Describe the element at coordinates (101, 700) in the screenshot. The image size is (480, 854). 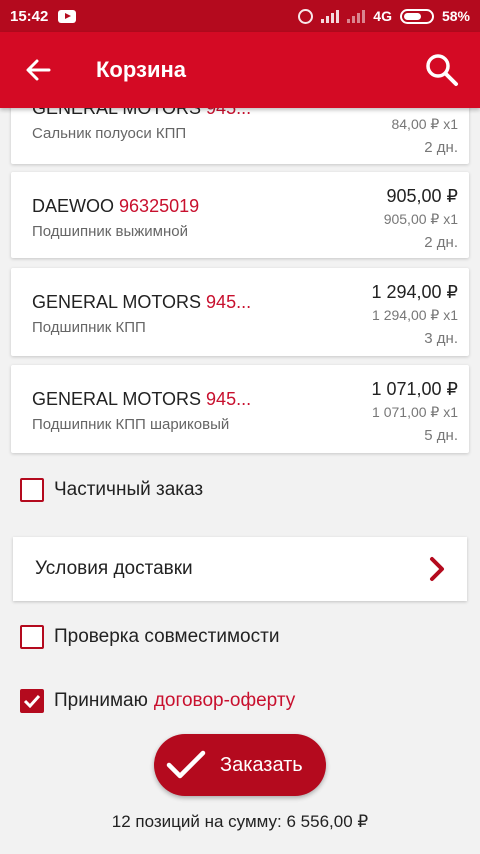
I see `accept-offer-label: Принимаю` at that location.